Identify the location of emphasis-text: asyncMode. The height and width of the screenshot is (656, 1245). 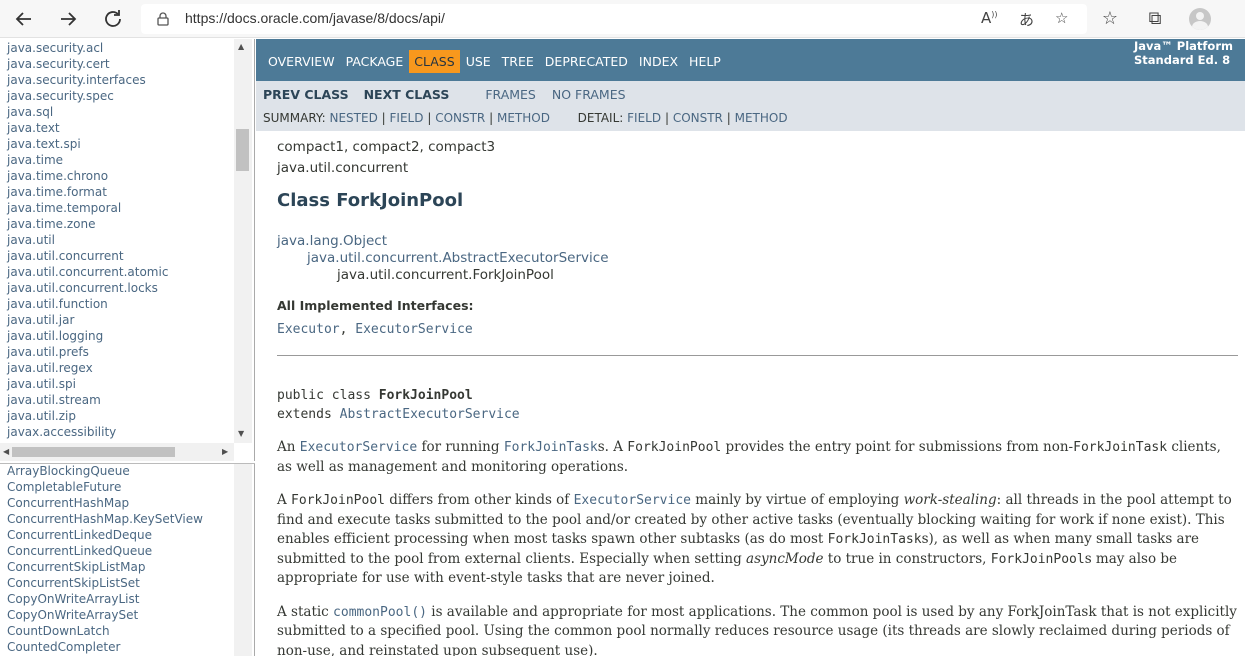
(785, 558).